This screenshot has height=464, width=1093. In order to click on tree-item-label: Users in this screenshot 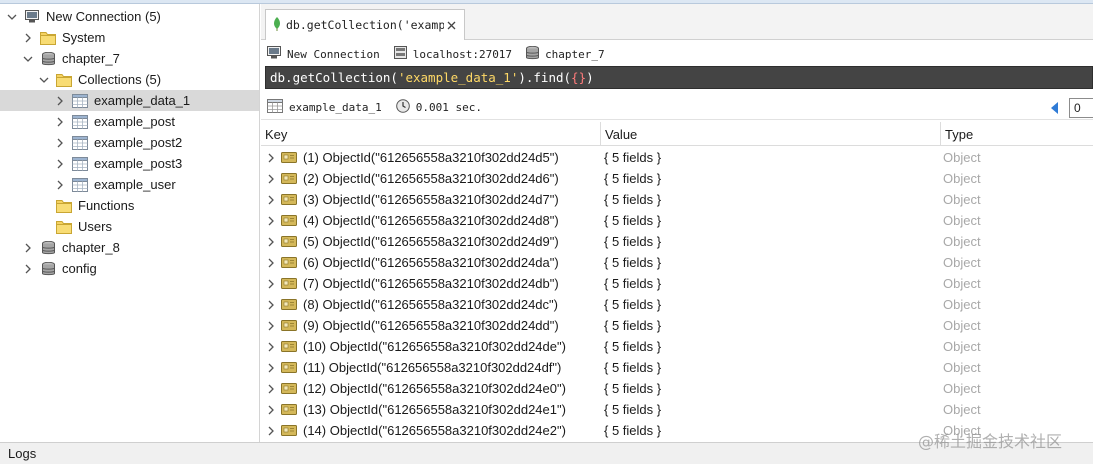, I will do `click(95, 226)`.